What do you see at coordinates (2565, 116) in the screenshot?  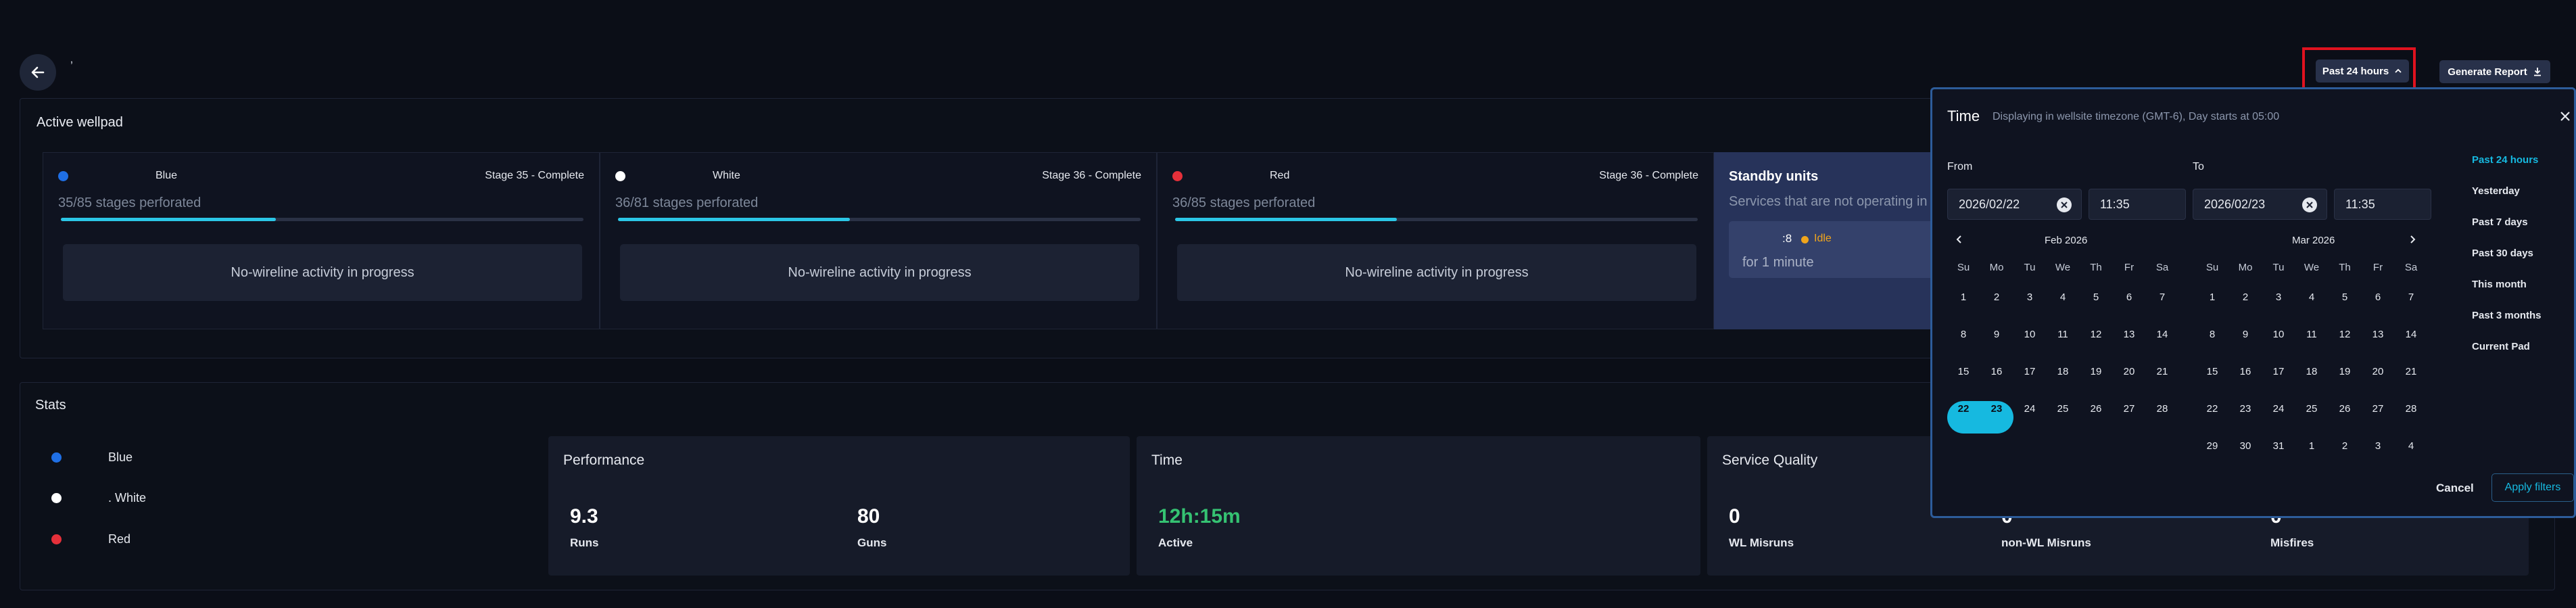 I see `close-icon` at bounding box center [2565, 116].